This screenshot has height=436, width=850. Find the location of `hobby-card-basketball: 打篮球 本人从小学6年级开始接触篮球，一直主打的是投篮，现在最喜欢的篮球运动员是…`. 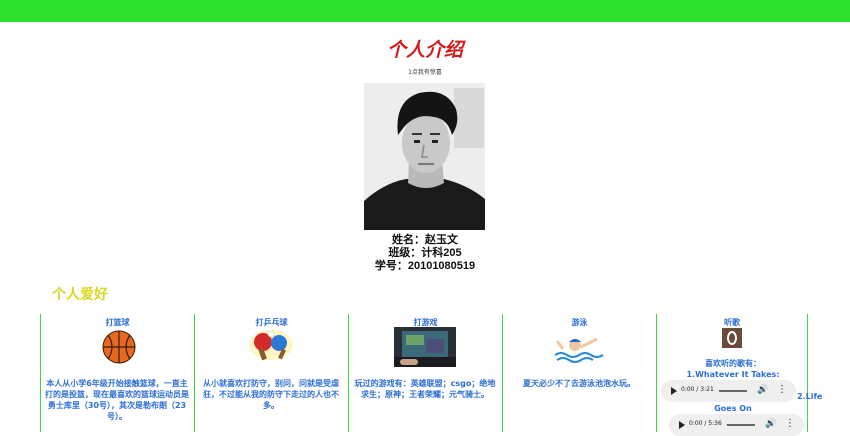

hobby-card-basketball: 打篮球 本人从小学6年级开始接触篮球，一直主打的是投篮，现在最喜欢的篮球运动员是… is located at coordinates (117, 373).